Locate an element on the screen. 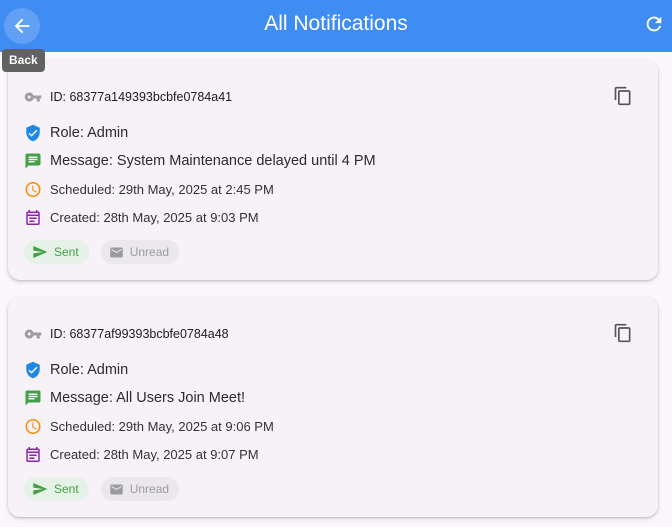 The image size is (672, 527). notification-created-row: Created: 28th May, 2025 at 9:07 PM is located at coordinates (141, 454).